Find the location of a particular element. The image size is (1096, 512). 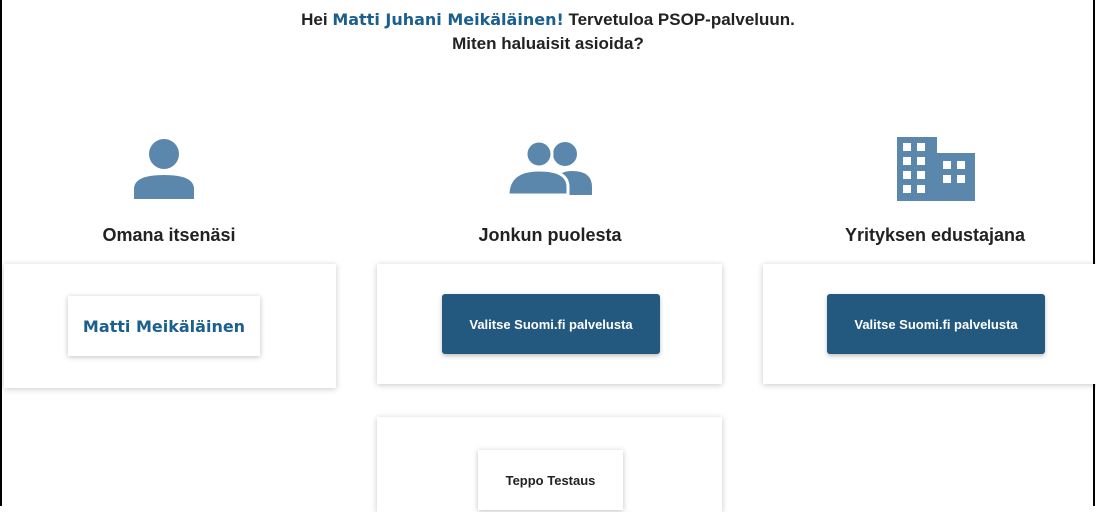

suomi-fi-button-company: Valitse Suomi.fi palvelusta is located at coordinates (936, 324).